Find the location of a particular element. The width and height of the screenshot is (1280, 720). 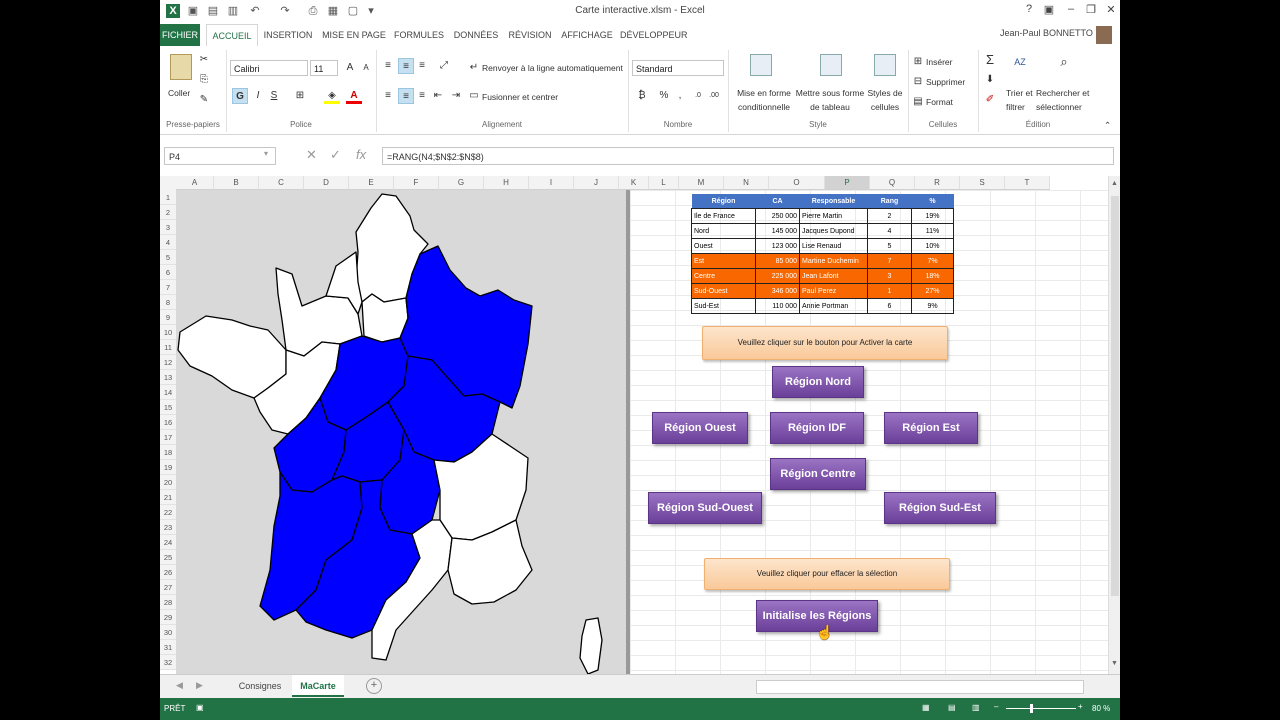

row-header-2: 2 is located at coordinates (168, 212).